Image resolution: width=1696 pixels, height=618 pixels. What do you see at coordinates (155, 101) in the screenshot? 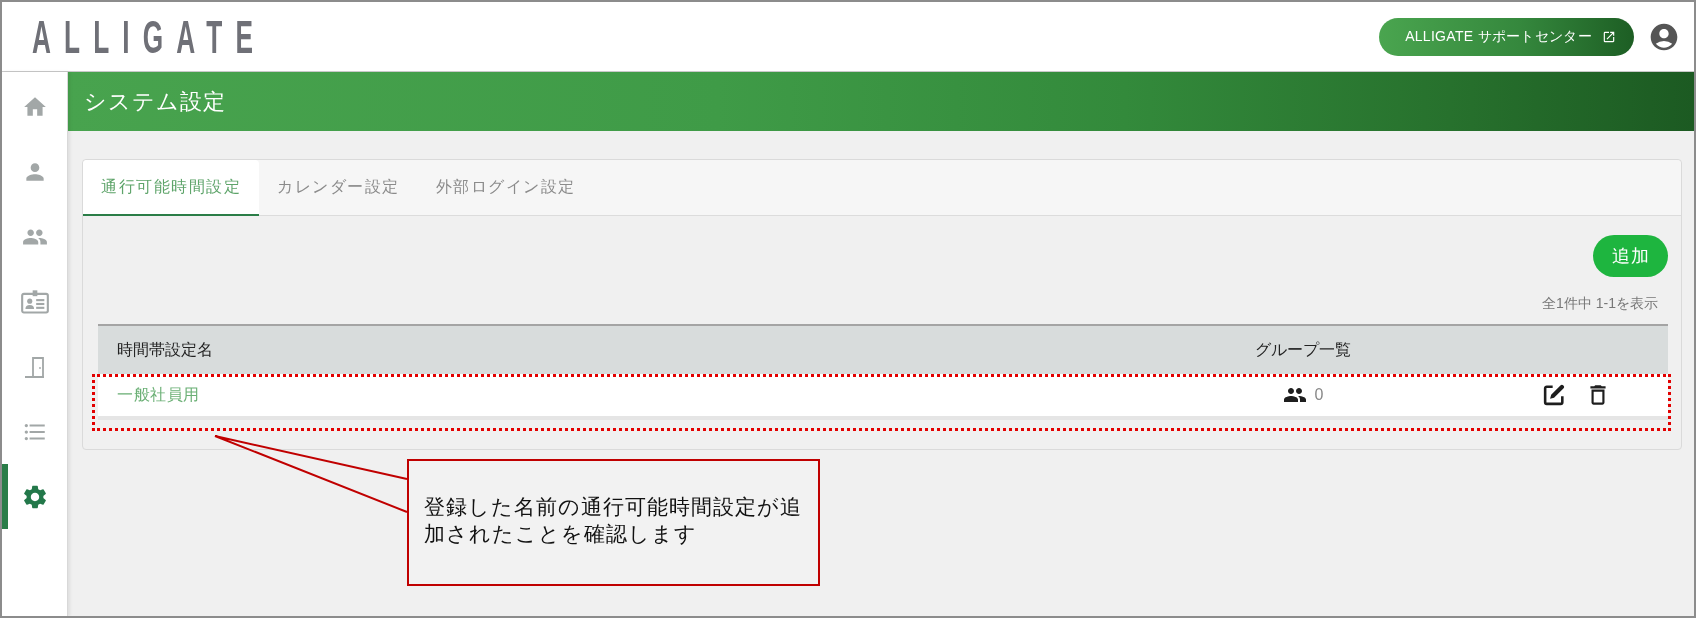
I see `page-title: システム設定` at bounding box center [155, 101].